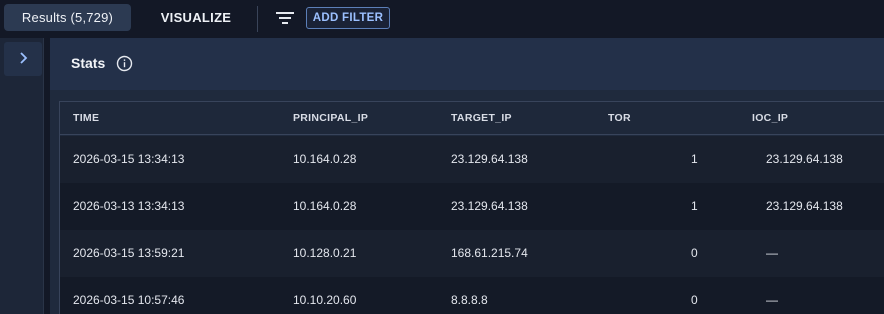 This screenshot has height=314, width=884. What do you see at coordinates (129, 300) in the screenshot?
I see `cell-time: 2026-03-15 10:57:46` at bounding box center [129, 300].